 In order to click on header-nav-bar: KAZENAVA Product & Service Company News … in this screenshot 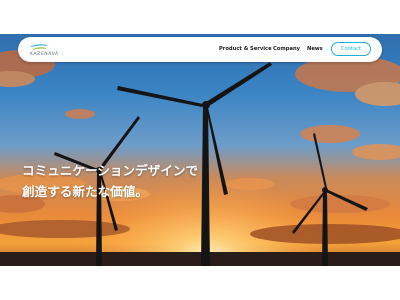, I will do `click(200, 49)`.